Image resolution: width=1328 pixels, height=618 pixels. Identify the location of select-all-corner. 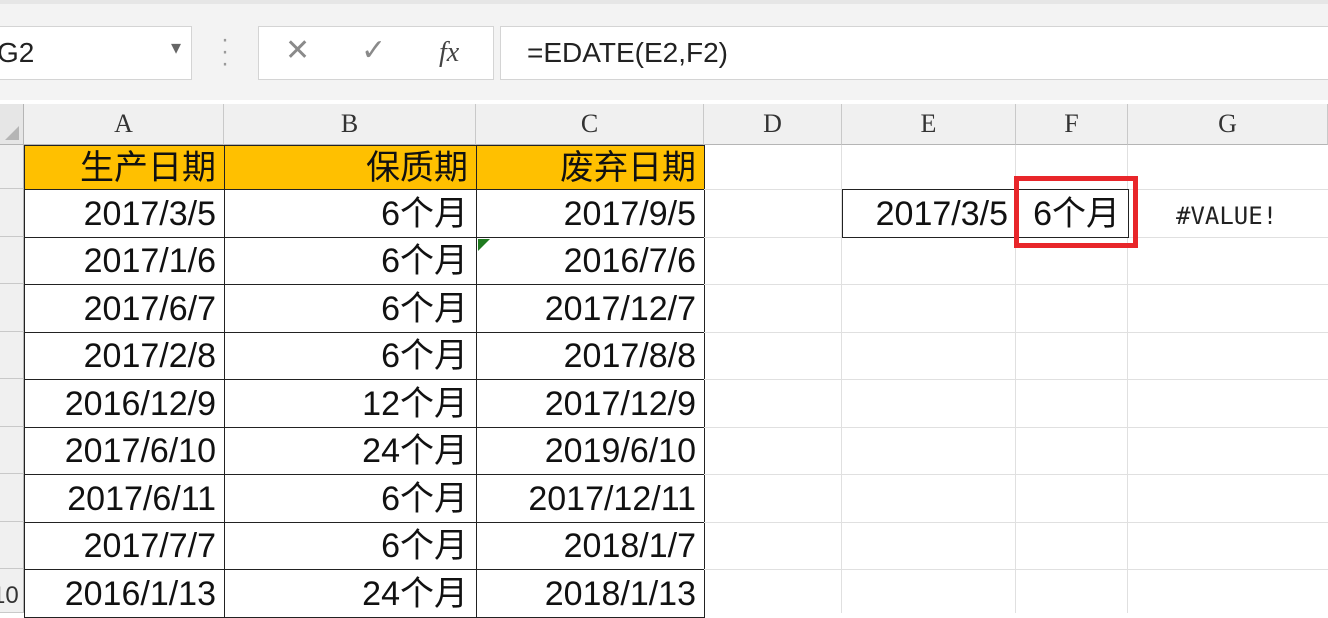
(12, 124).